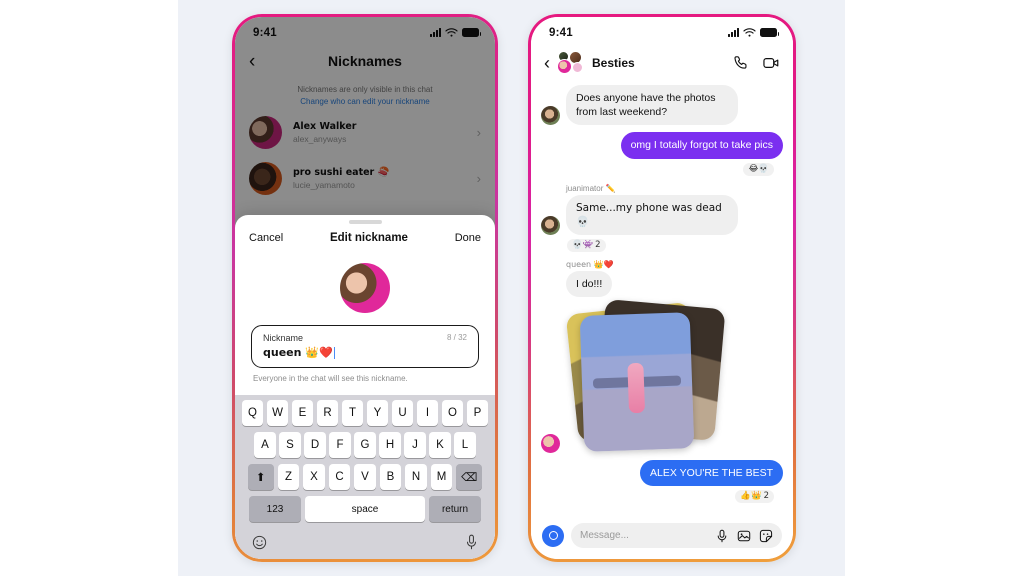  I want to click on reaction-count: 2, so click(598, 244).